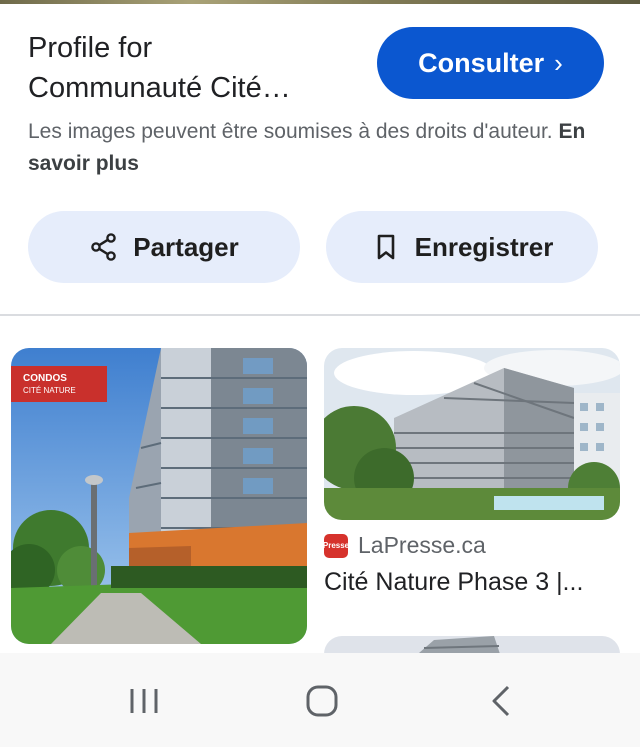 This screenshot has height=747, width=640. I want to click on consult-button: Consulter ›, so click(490, 63).